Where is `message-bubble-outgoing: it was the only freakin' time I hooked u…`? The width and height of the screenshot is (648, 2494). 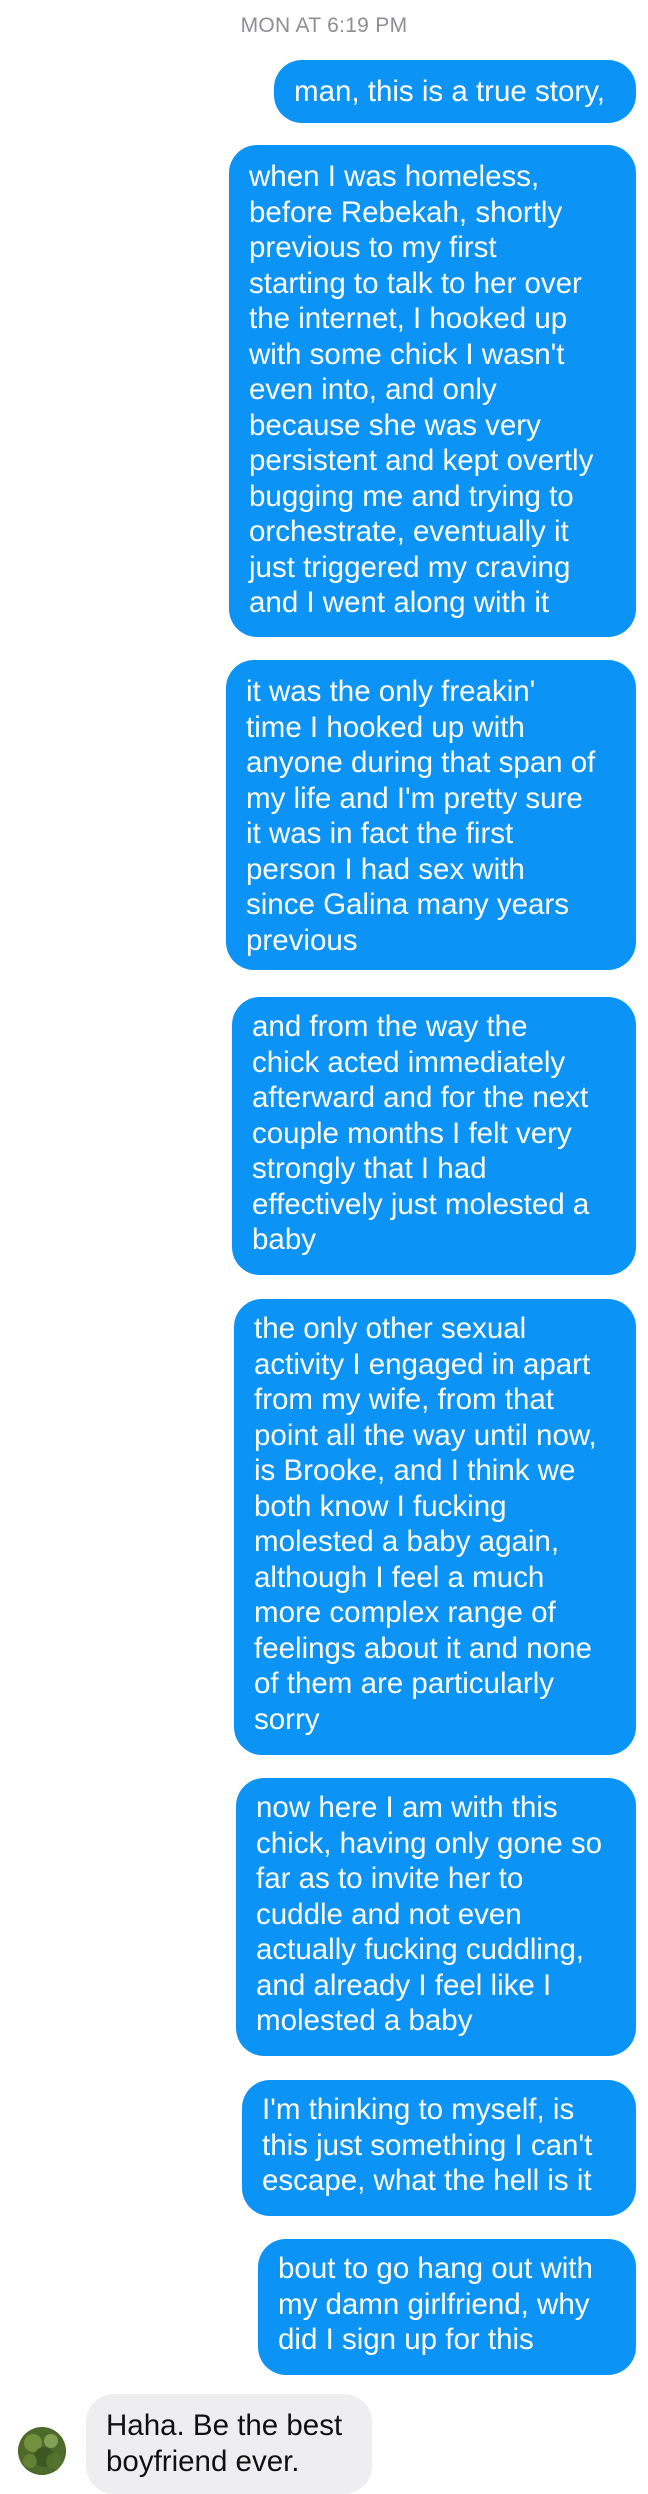 message-bubble-outgoing: it was the only freakin' time I hooked u… is located at coordinates (431, 815).